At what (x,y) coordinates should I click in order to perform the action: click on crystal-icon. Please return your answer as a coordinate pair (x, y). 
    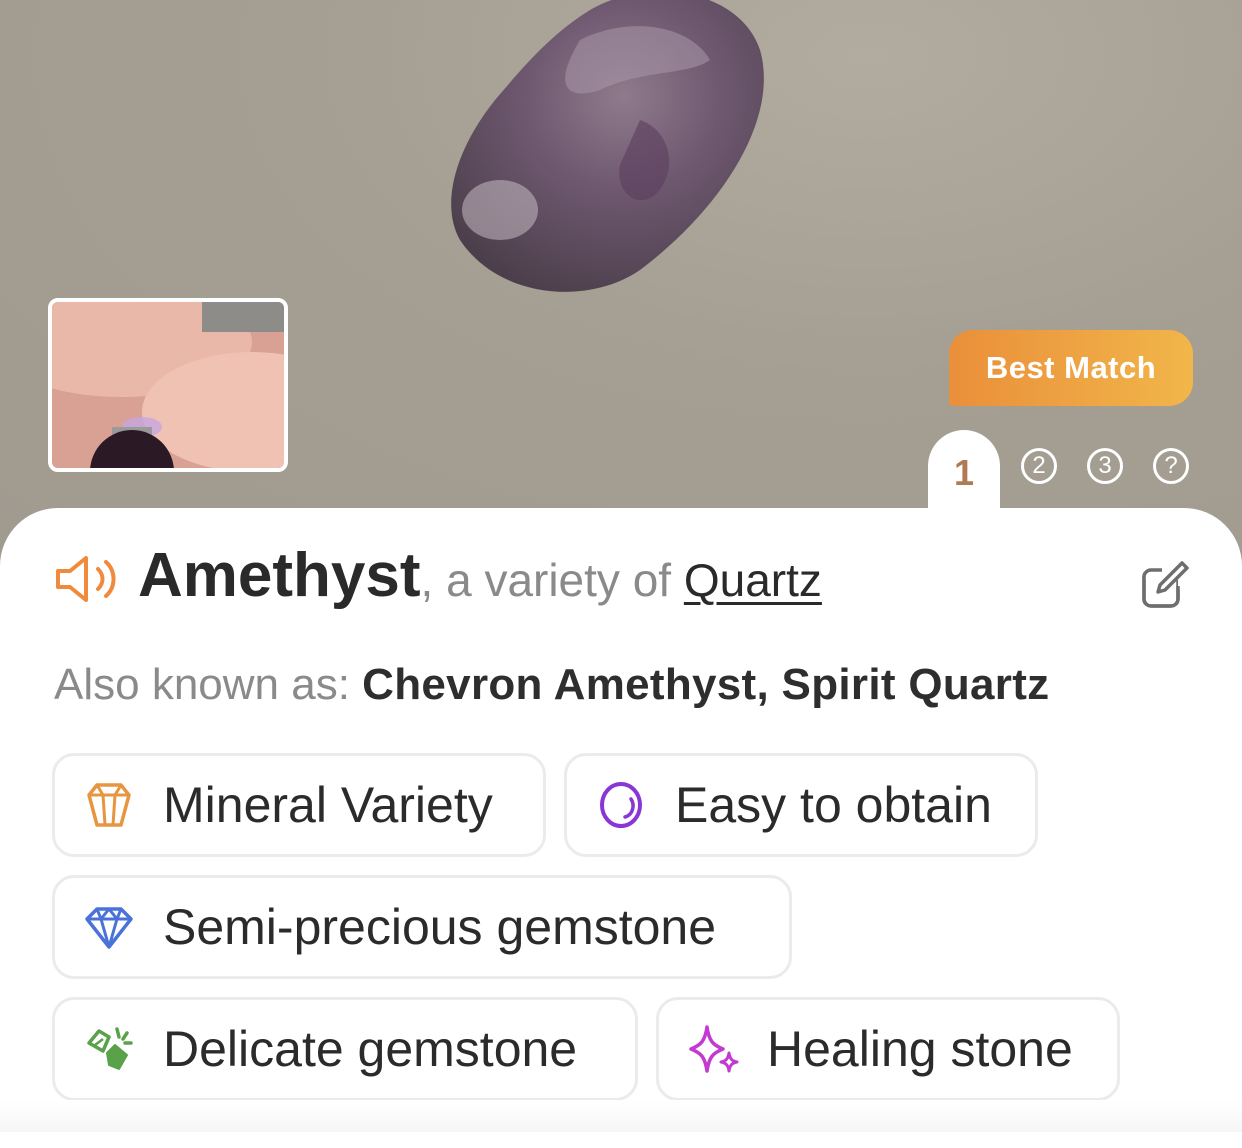
    Looking at the image, I should click on (109, 805).